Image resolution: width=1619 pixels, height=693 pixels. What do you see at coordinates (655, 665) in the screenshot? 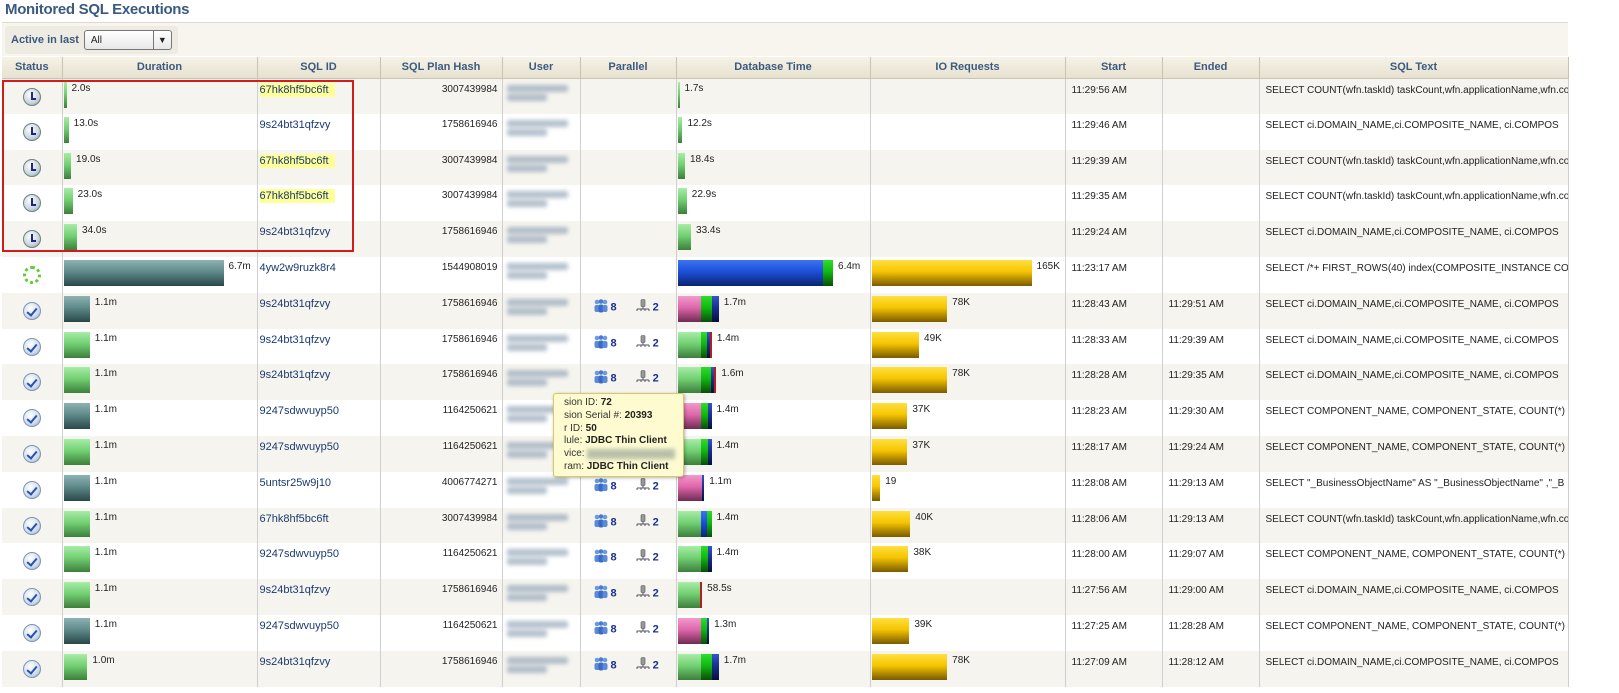
I see `parallel-instances-count: 2` at bounding box center [655, 665].